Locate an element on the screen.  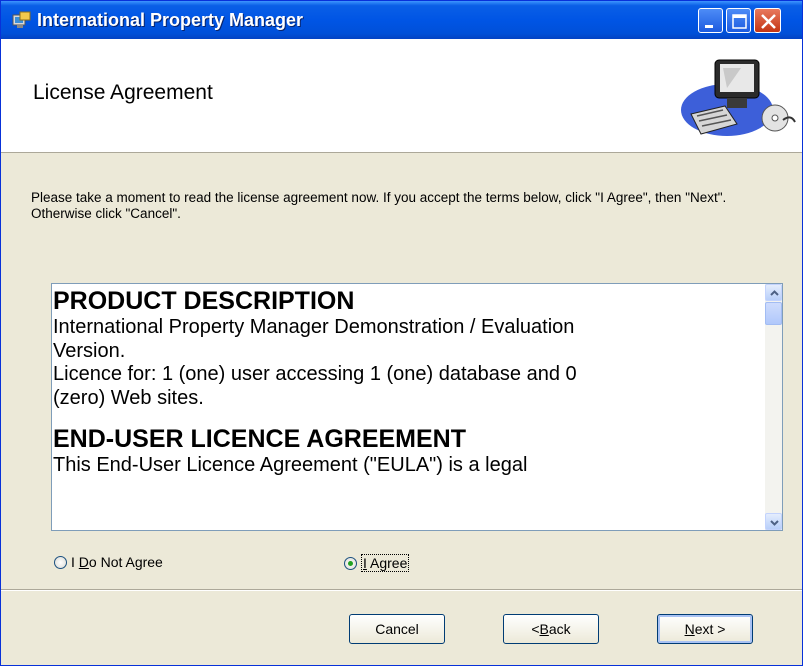
computer-installer-icon is located at coordinates (738, 97).